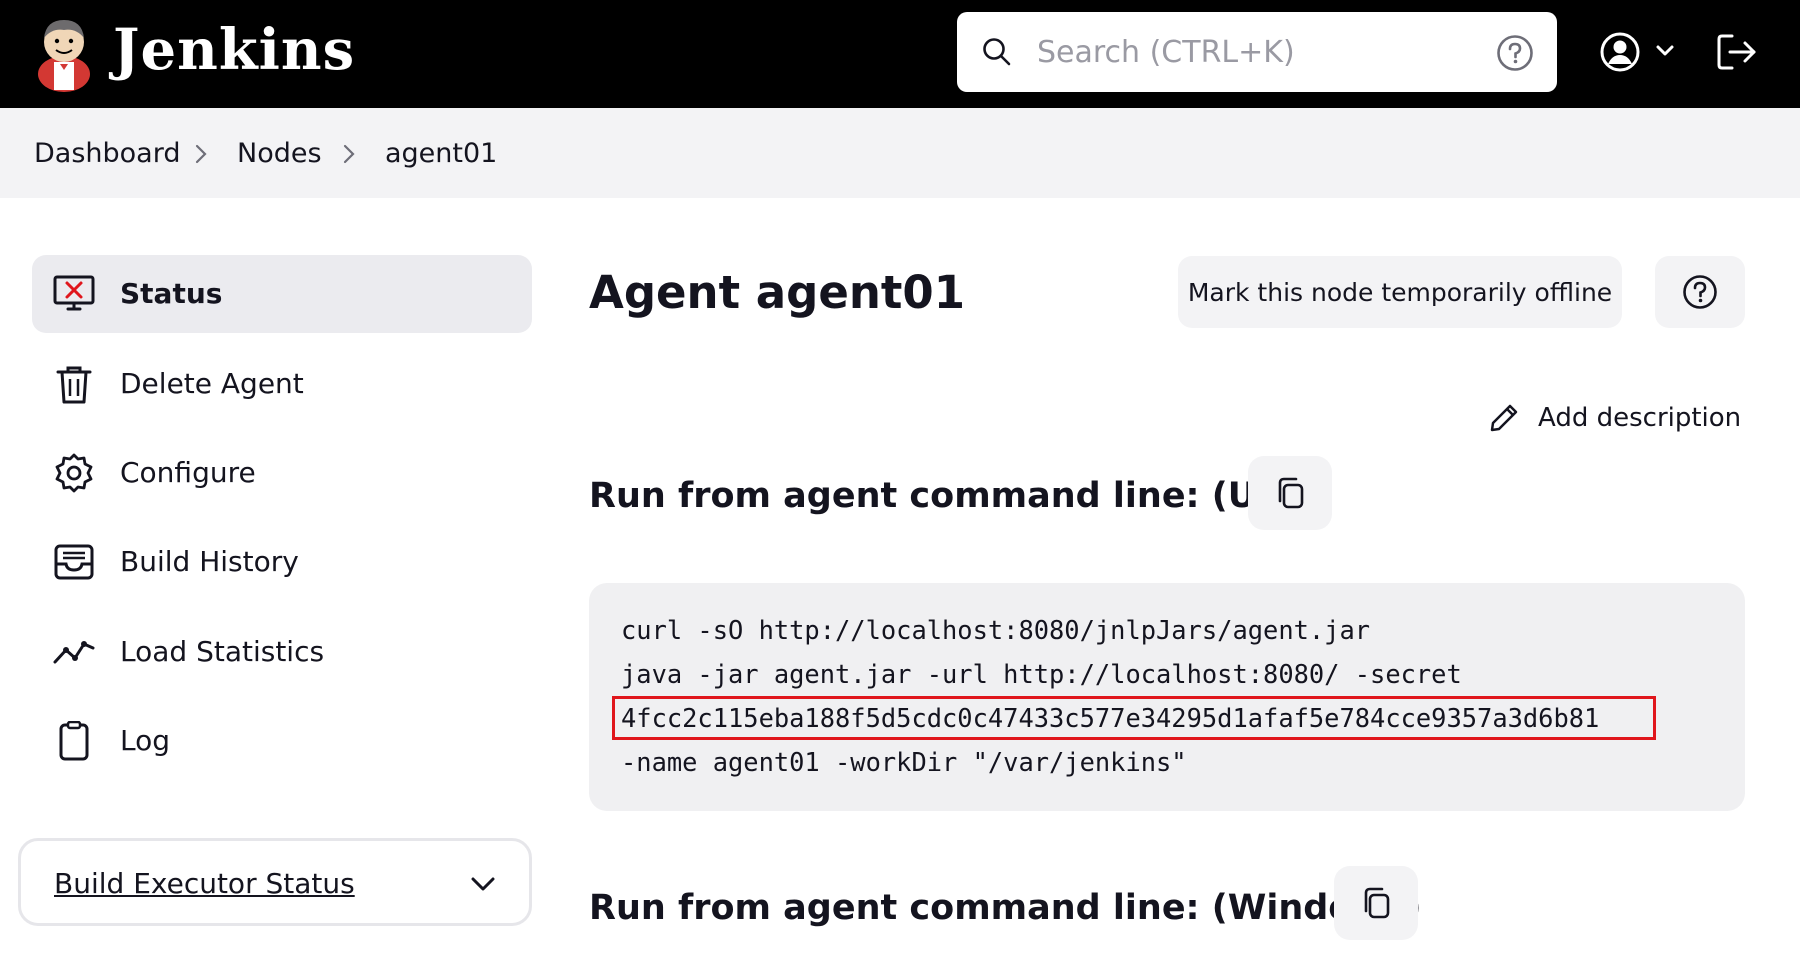 Image resolution: width=1800 pixels, height=956 pixels. What do you see at coordinates (1005, 908) in the screenshot?
I see `windows-command-title: Run from agent command line: (Windows)` at bounding box center [1005, 908].